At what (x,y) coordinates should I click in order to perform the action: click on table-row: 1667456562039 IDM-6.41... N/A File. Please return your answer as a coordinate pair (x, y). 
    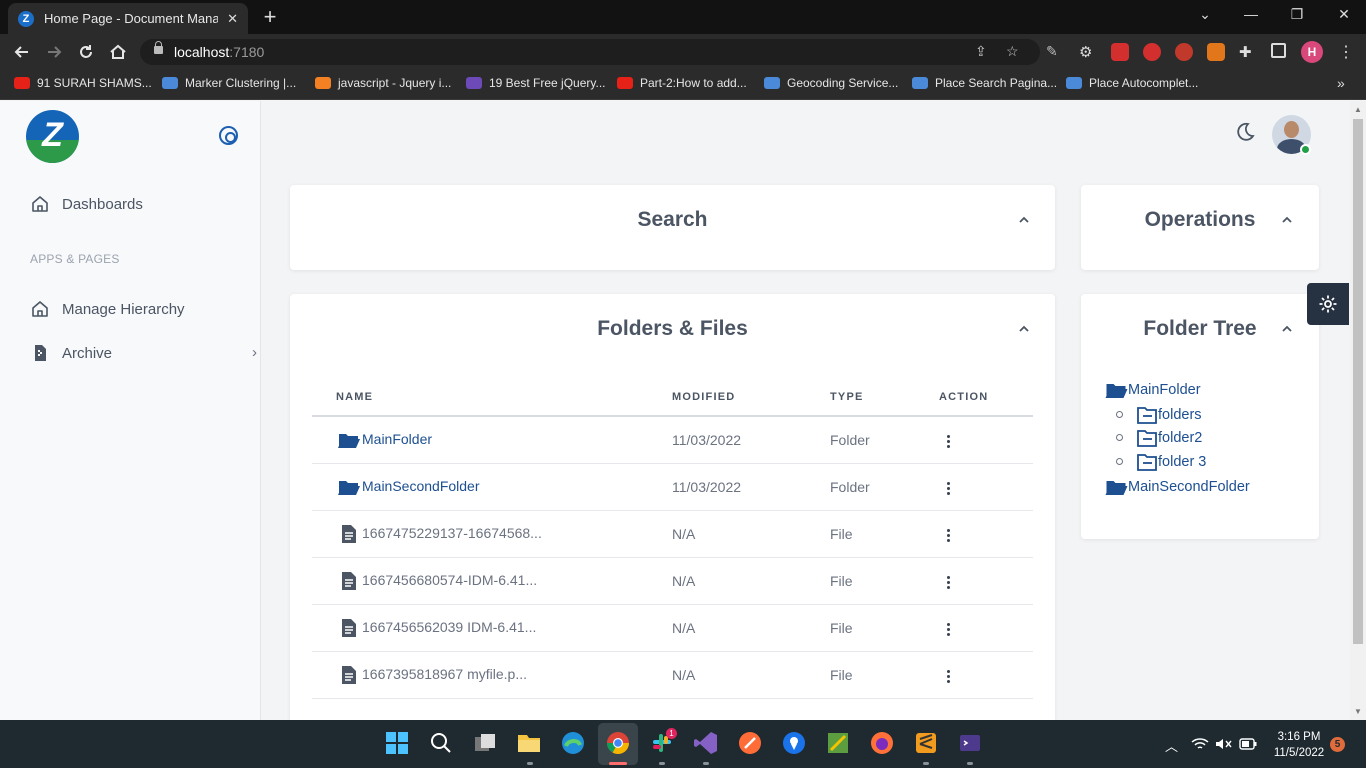
    Looking at the image, I should click on (672, 628).